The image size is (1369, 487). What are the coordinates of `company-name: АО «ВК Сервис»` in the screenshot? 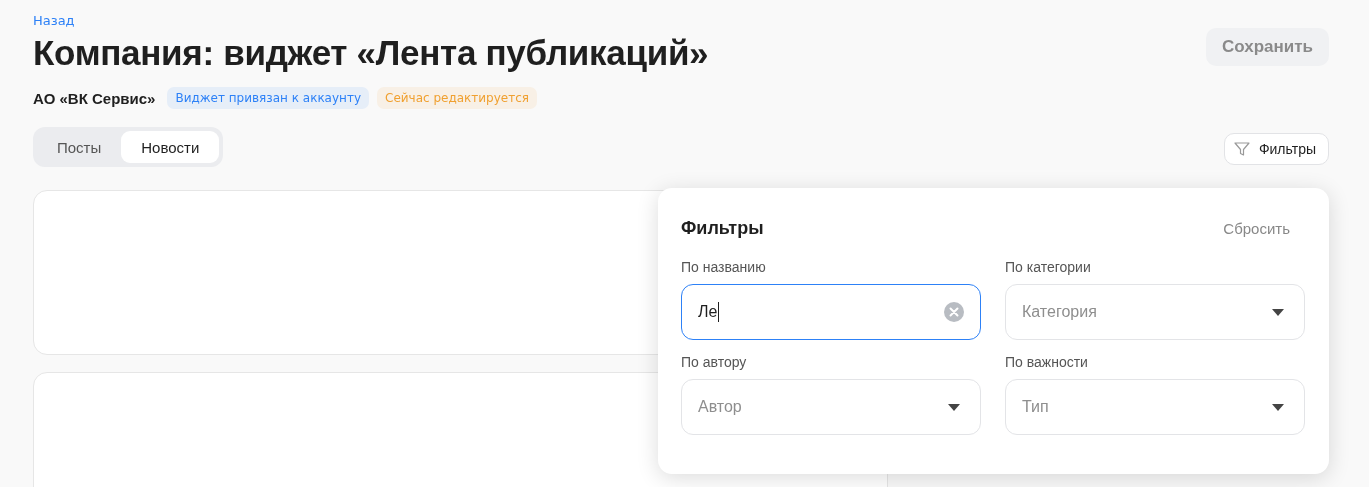 It's located at (94, 98).